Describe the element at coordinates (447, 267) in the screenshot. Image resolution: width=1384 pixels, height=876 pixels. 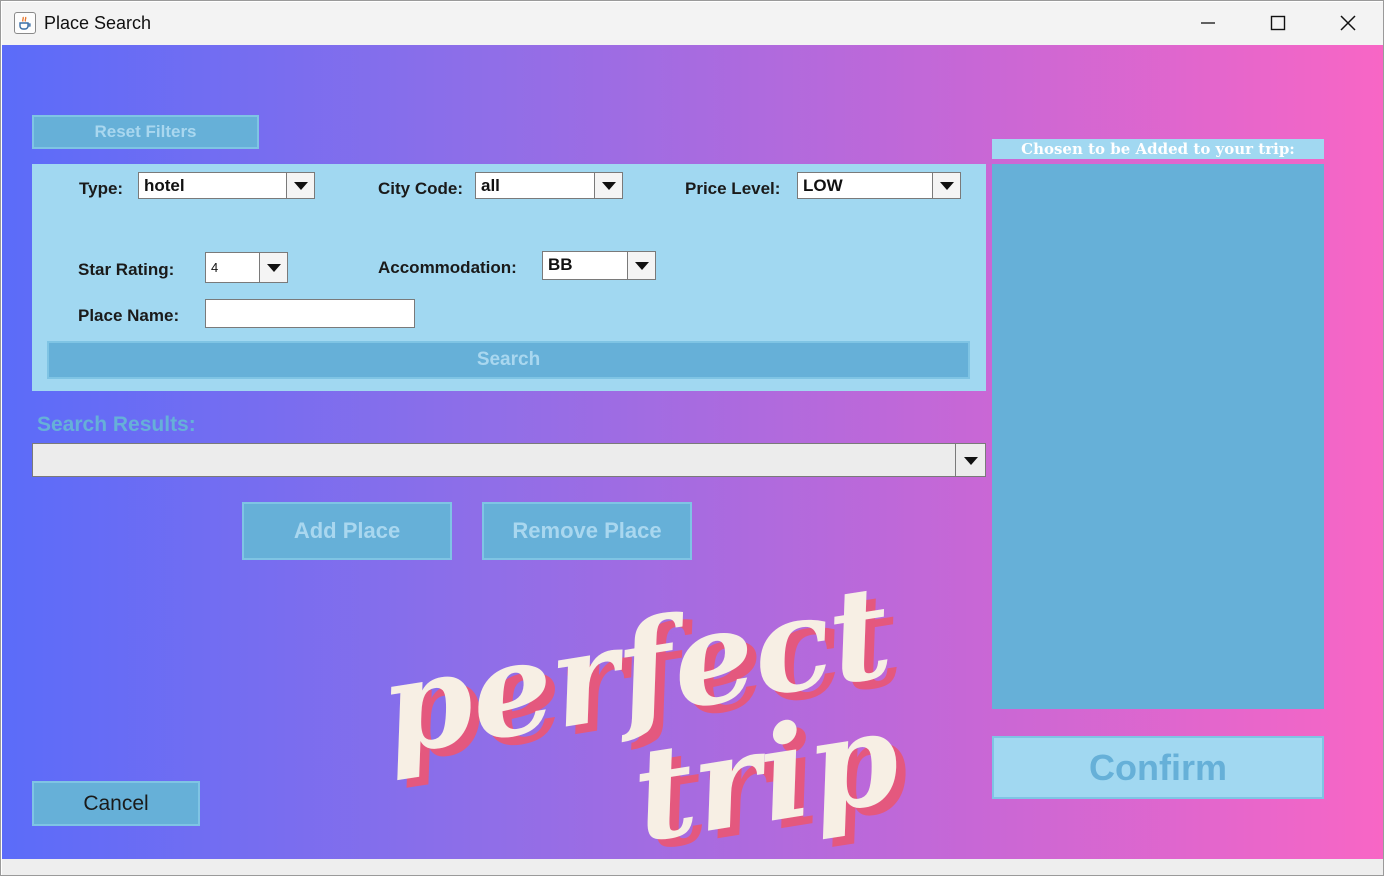
I see `accommodation-label: Accommodation:` at that location.